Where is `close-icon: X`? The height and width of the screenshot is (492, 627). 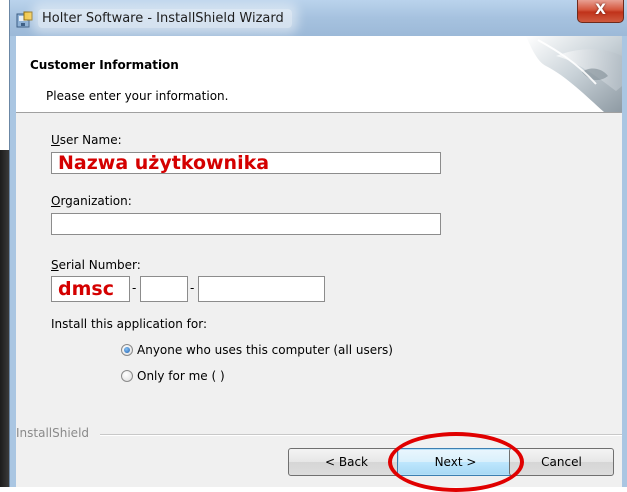 close-icon: X is located at coordinates (600, 10).